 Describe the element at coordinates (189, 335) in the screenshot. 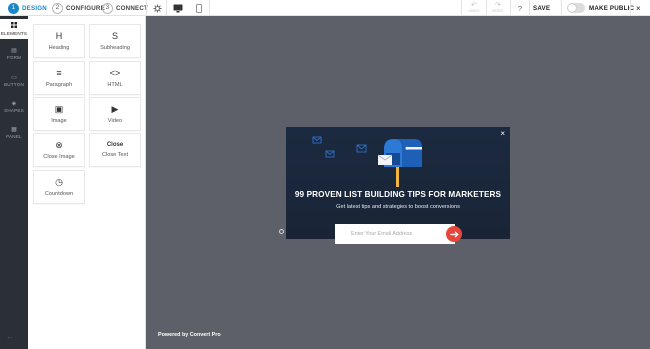

I see `powered-by-text: Powered by Convert Pro` at that location.